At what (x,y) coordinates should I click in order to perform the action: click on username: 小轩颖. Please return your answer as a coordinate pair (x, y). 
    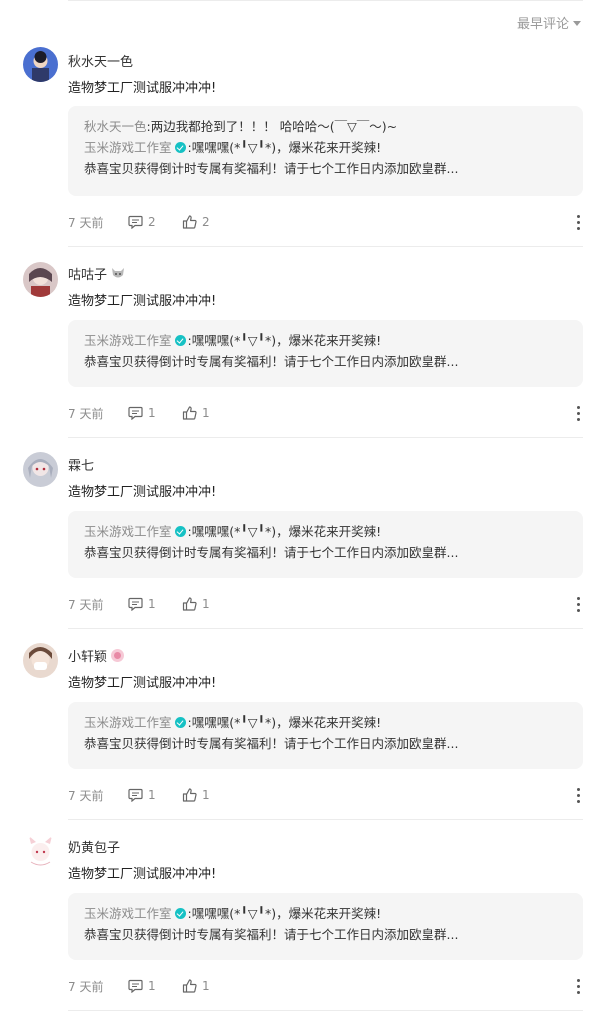
    Looking at the image, I should click on (96, 655).